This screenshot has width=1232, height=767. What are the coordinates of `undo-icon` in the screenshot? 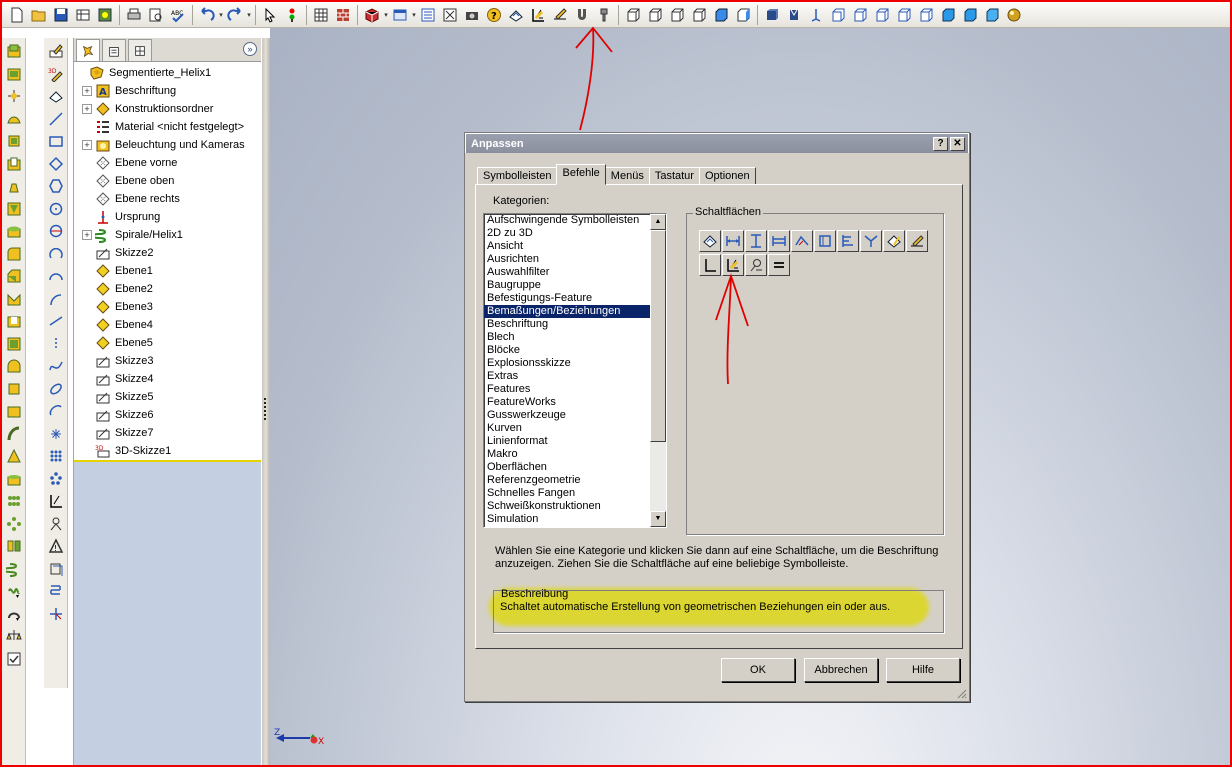 It's located at (207, 15).